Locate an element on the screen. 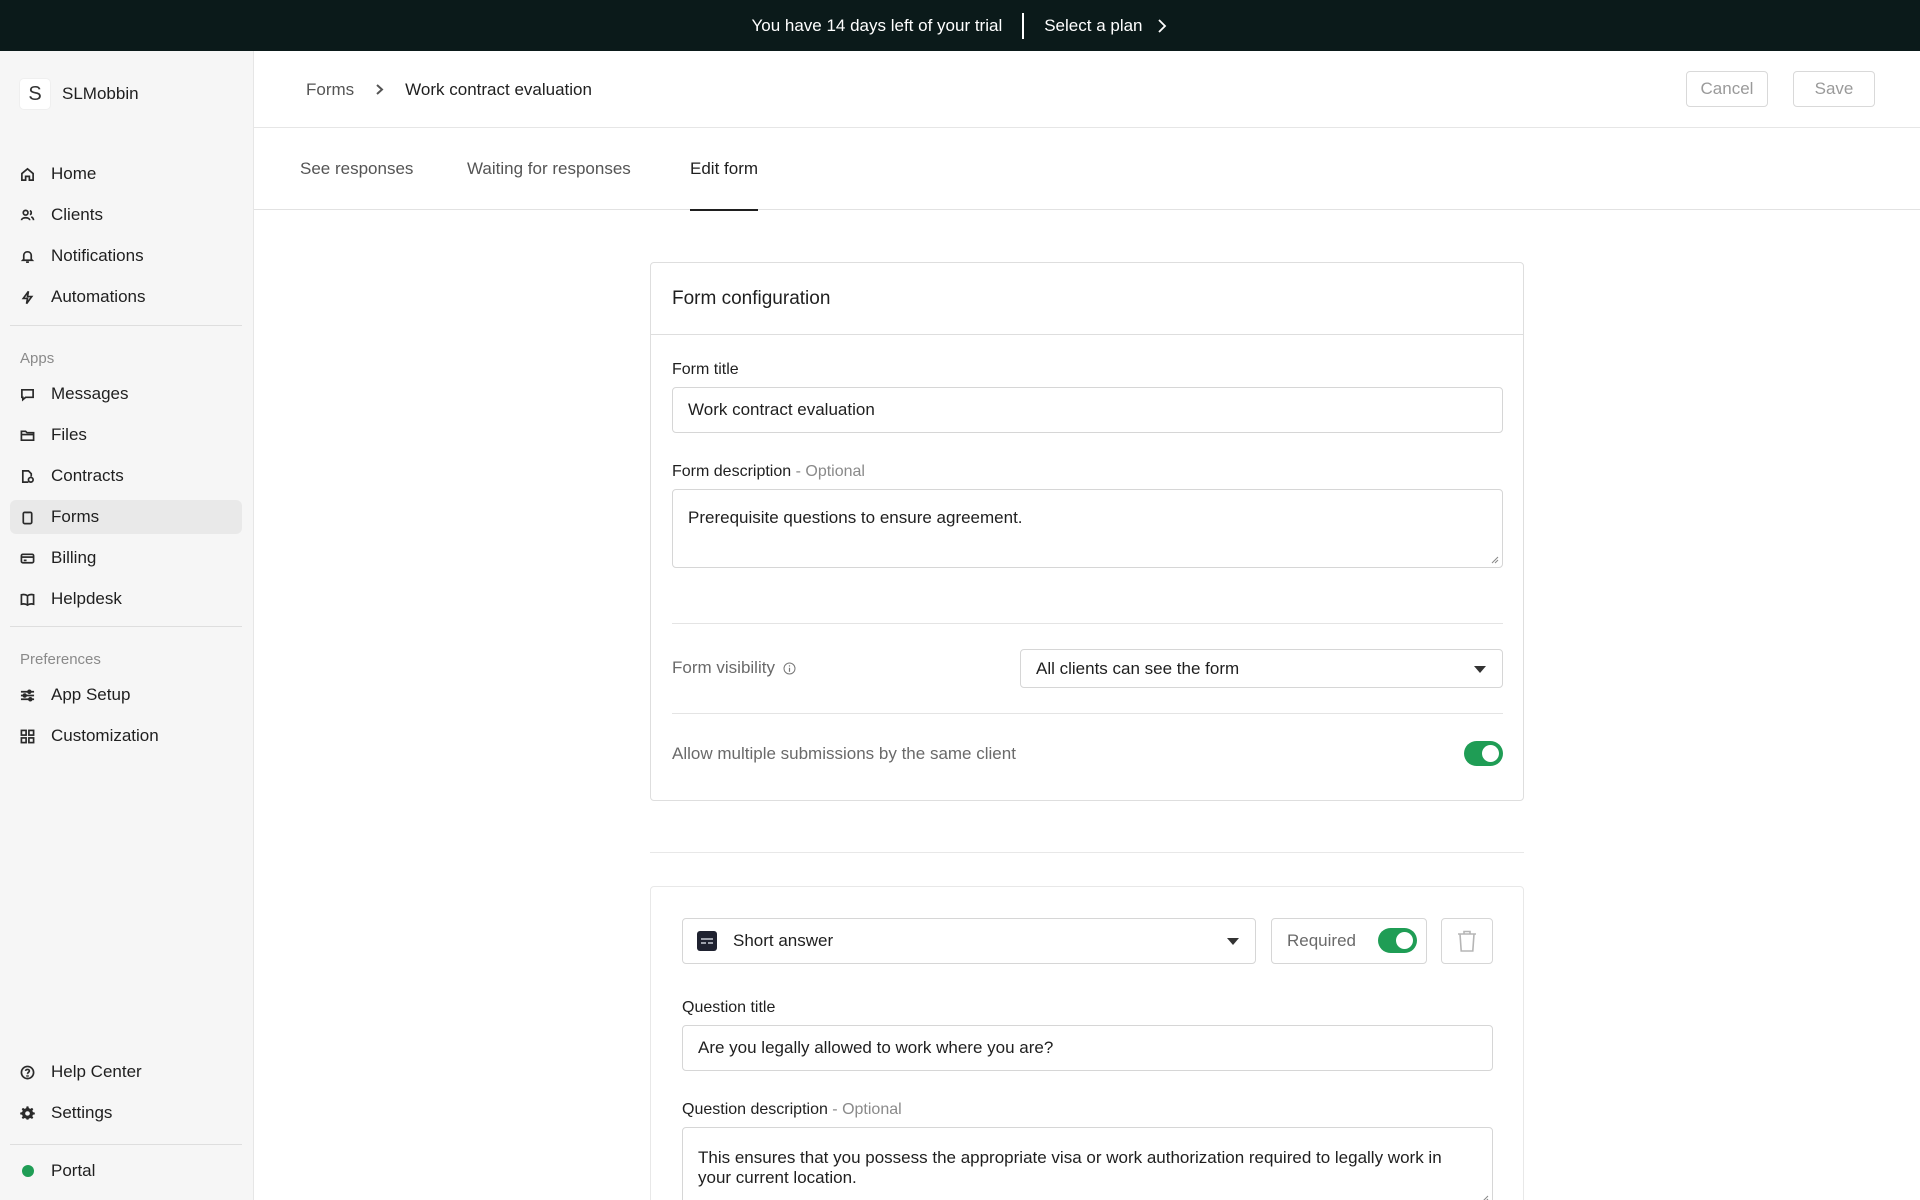  sidebar-item-label: Clients is located at coordinates (77, 214).